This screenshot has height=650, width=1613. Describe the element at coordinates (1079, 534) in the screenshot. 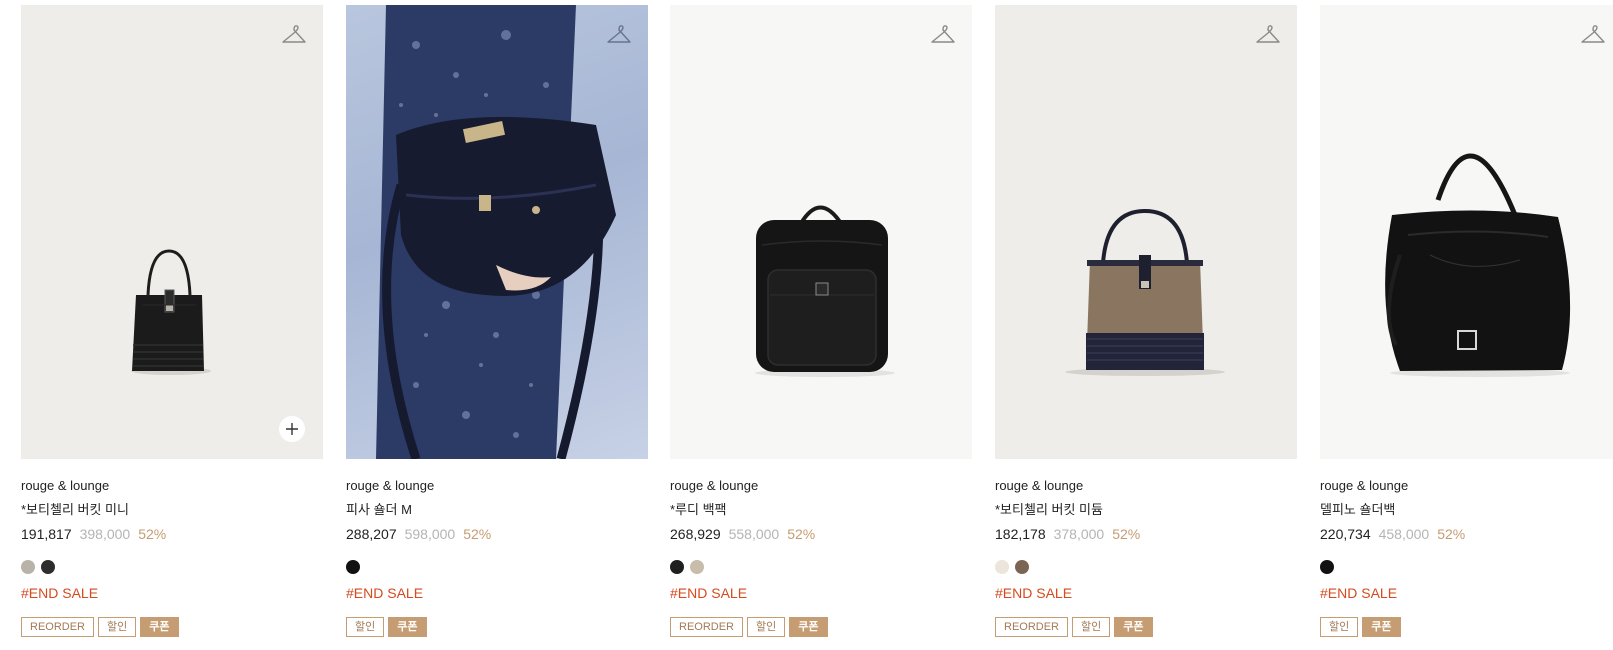

I see `original-price: 378,000` at that location.